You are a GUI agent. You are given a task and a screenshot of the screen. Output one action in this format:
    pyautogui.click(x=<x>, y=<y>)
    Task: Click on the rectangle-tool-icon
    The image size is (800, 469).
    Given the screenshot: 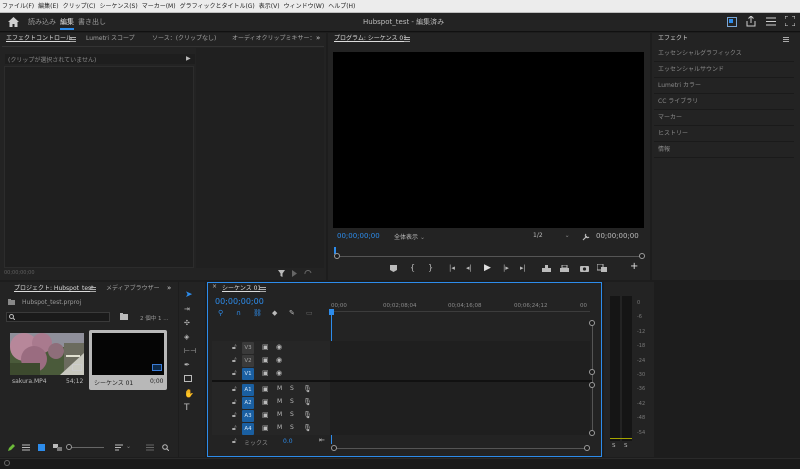 What is the action you would take?
    pyautogui.click(x=188, y=378)
    